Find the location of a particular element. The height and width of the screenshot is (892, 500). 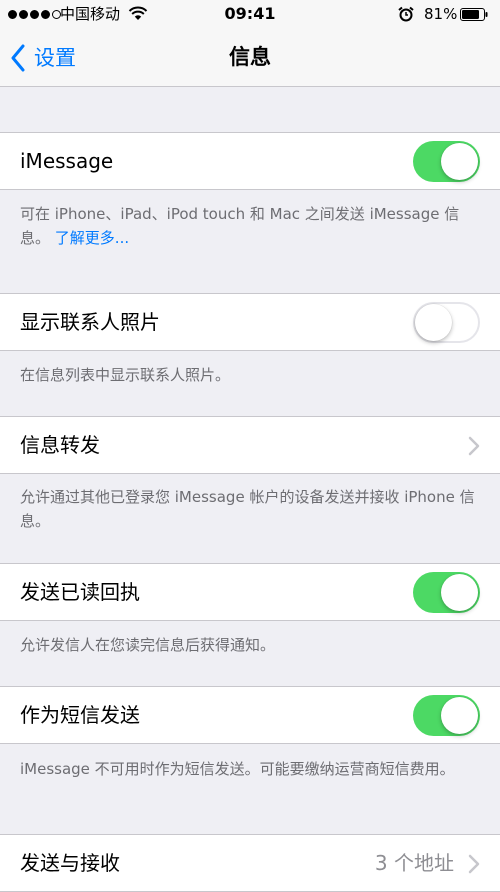

send-as-sms-footer: iMessage 不可用时作为短信发送。可能要缴纳运营商短信费用。 is located at coordinates (237, 769).